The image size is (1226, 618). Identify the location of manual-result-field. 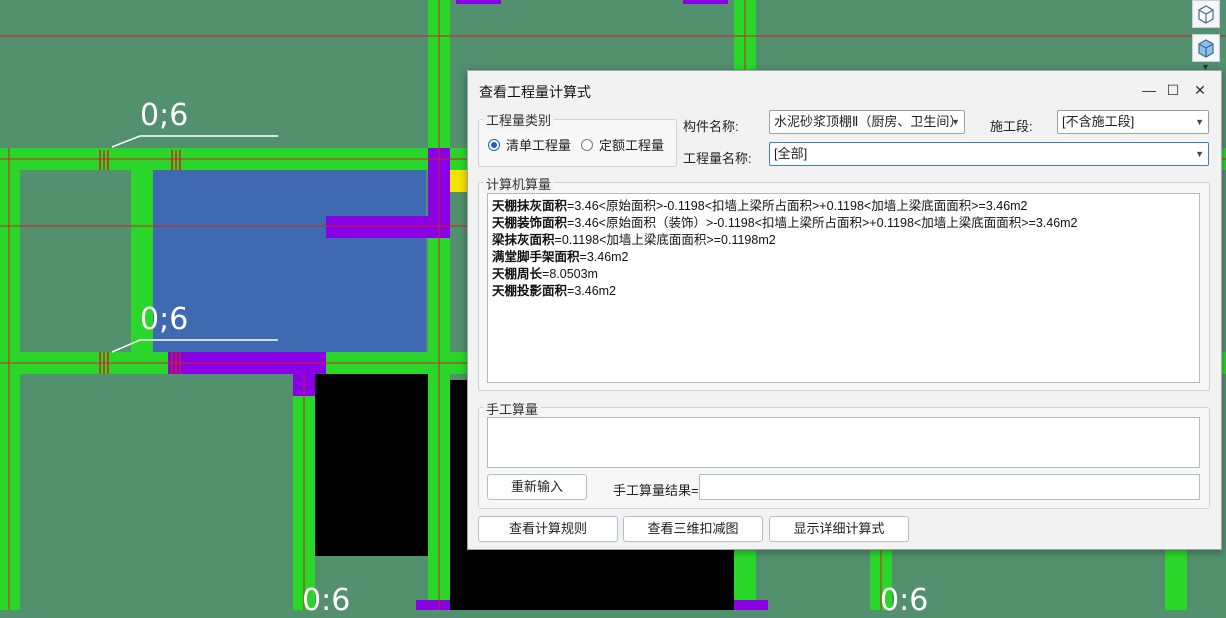
(949, 487).